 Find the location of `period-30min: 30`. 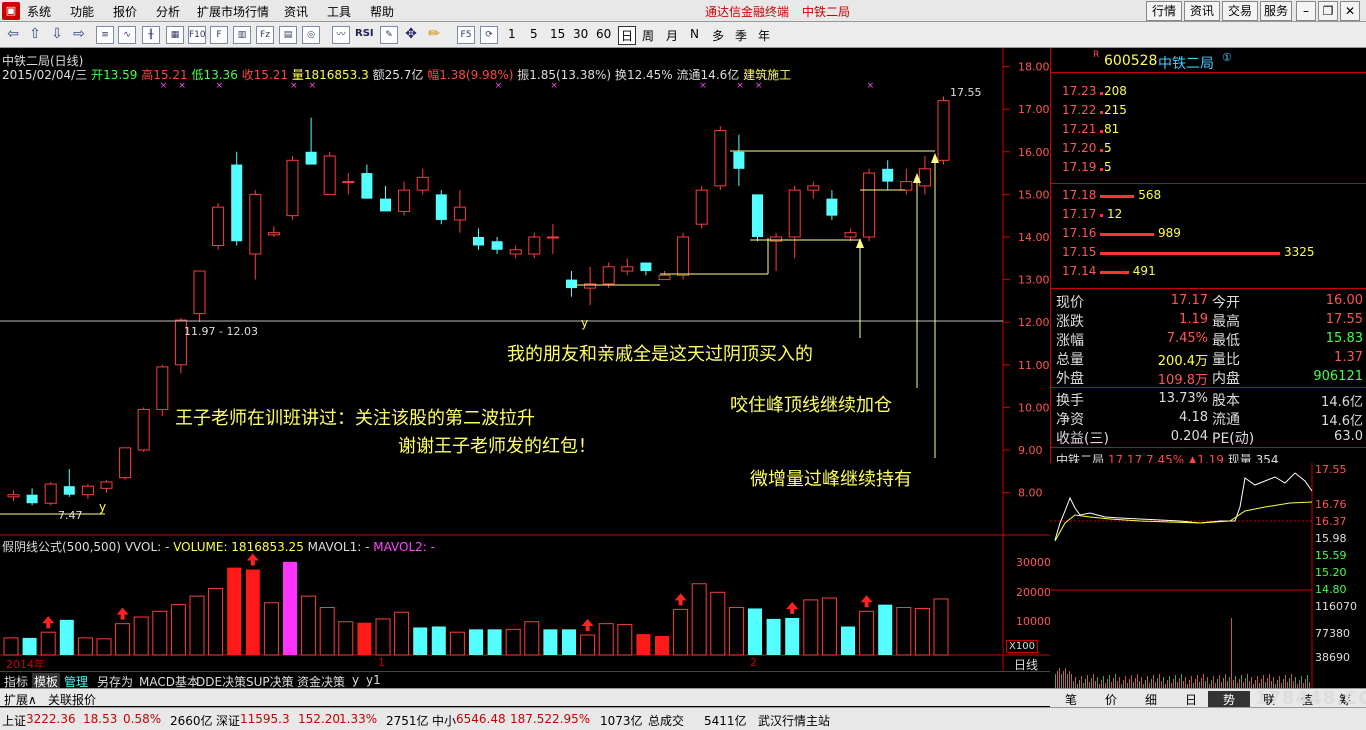

period-30min: 30 is located at coordinates (580, 34).